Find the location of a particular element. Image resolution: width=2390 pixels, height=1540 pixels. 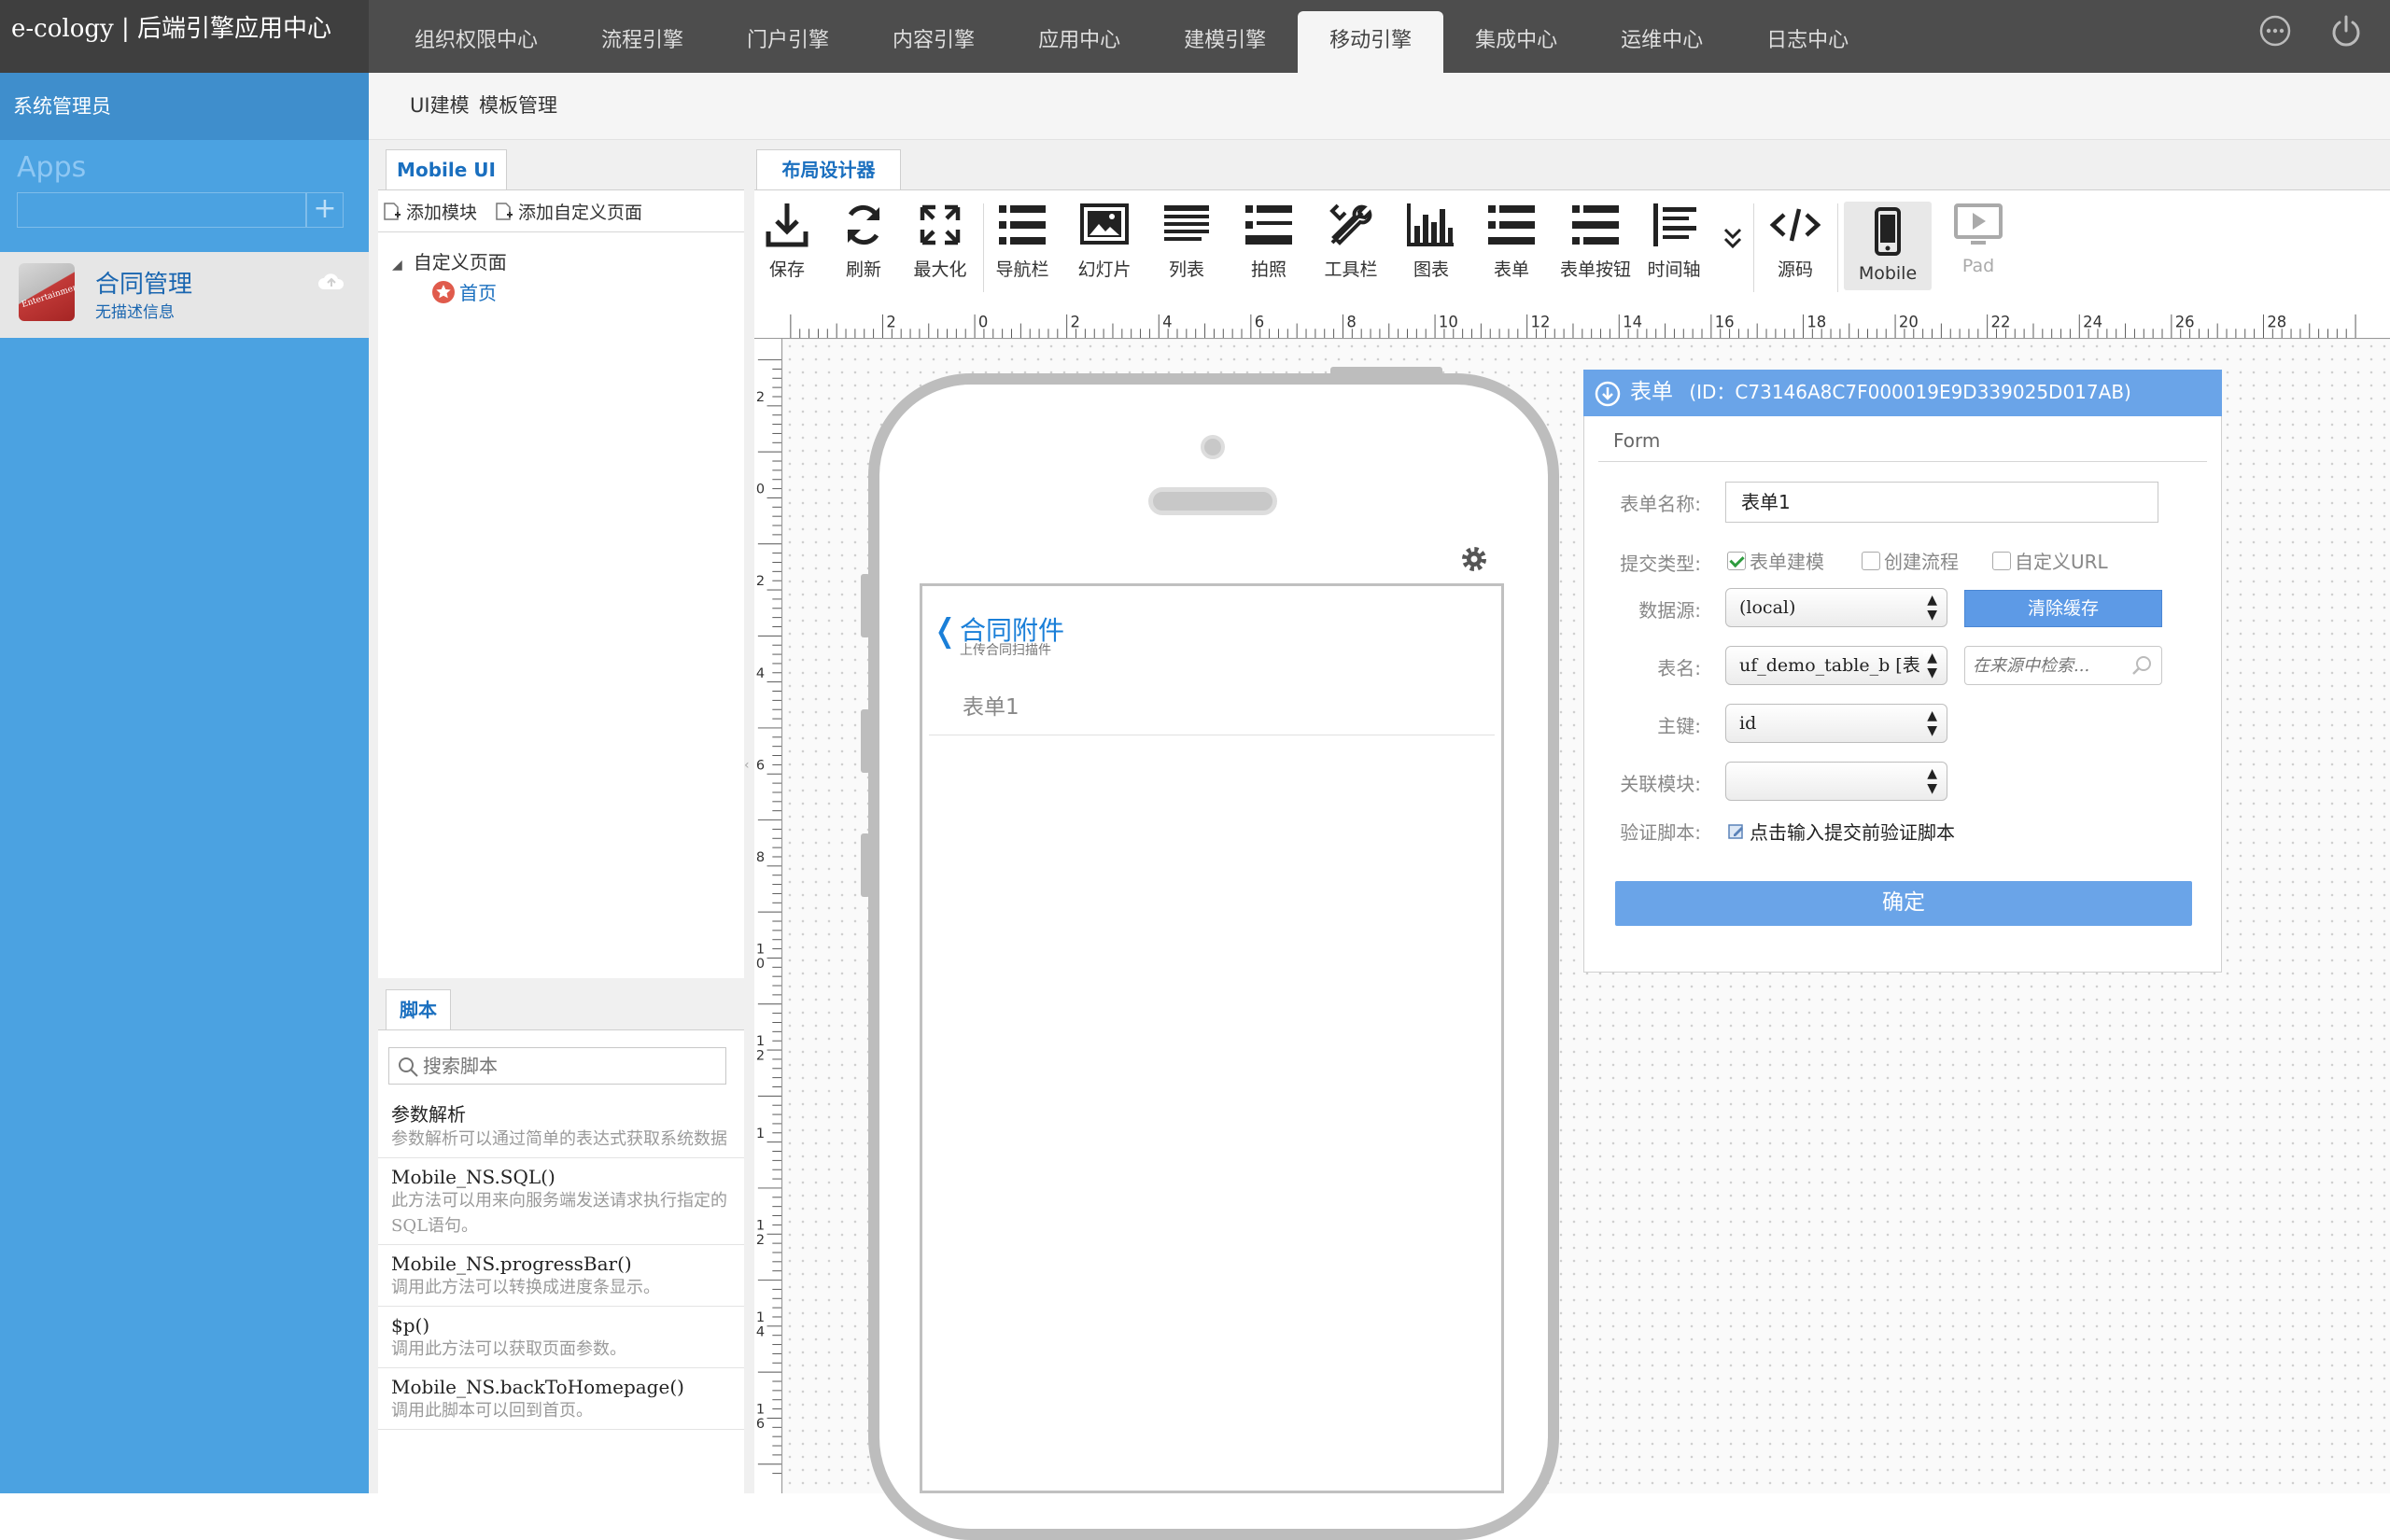

collapse-down-icon is located at coordinates (1608, 394).